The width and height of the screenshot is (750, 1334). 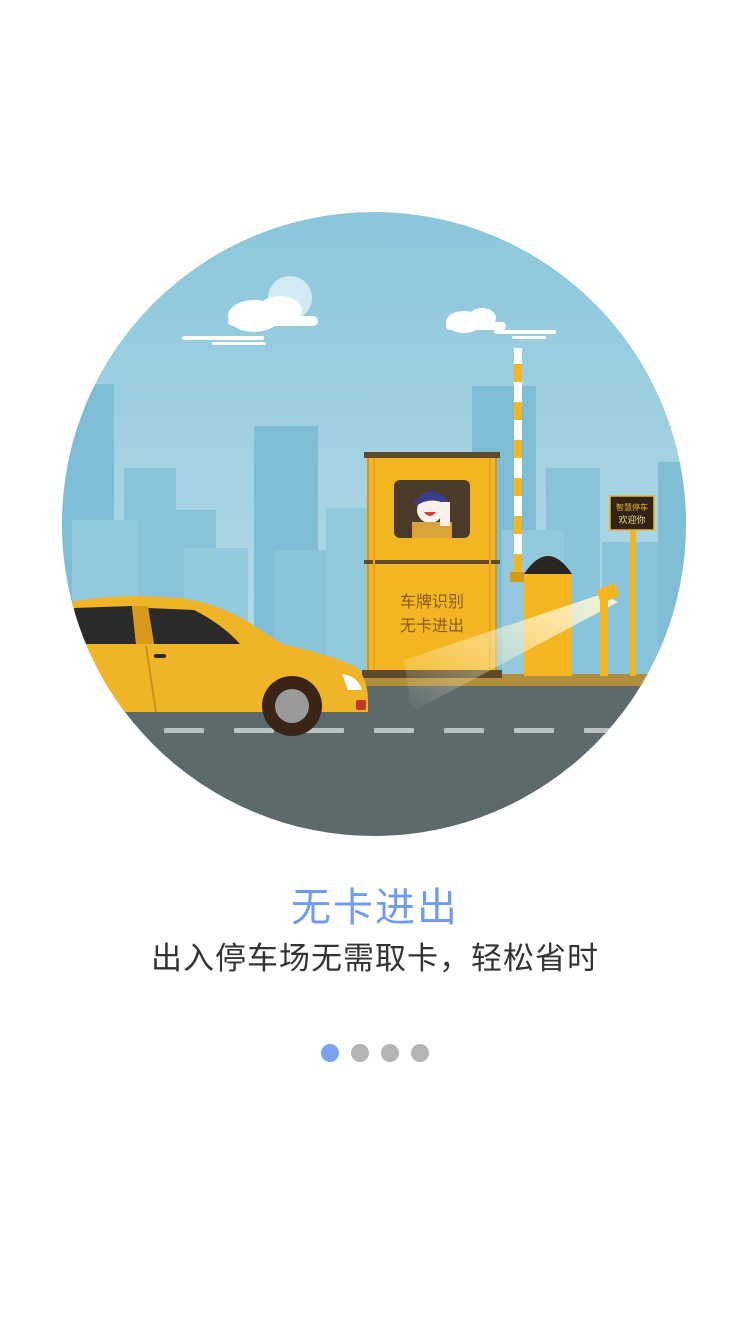 I want to click on attendant, so click(x=432, y=514).